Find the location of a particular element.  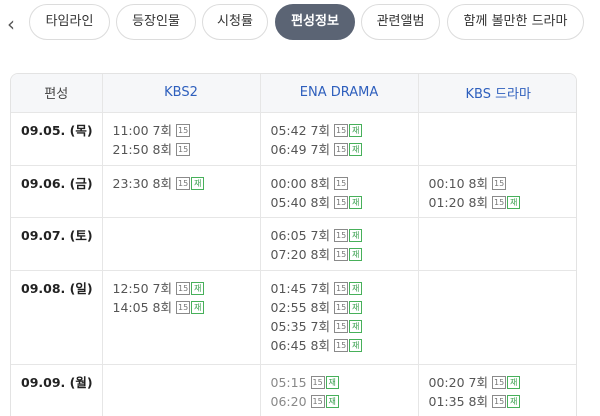

broadcast-slot: 06:05 7회 15 재 is located at coordinates (344, 235).